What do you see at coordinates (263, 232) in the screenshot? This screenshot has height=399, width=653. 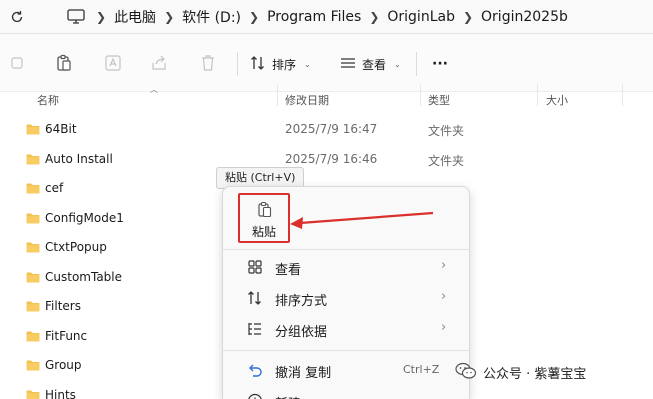 I see `paste-menu-label: 粘贴` at bounding box center [263, 232].